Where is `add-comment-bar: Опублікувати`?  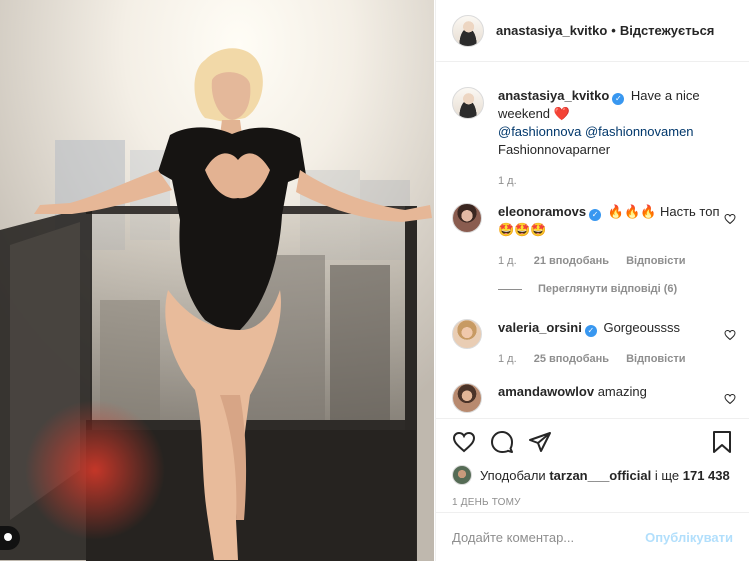
add-comment-bar: Опублікувати is located at coordinates (592, 536).